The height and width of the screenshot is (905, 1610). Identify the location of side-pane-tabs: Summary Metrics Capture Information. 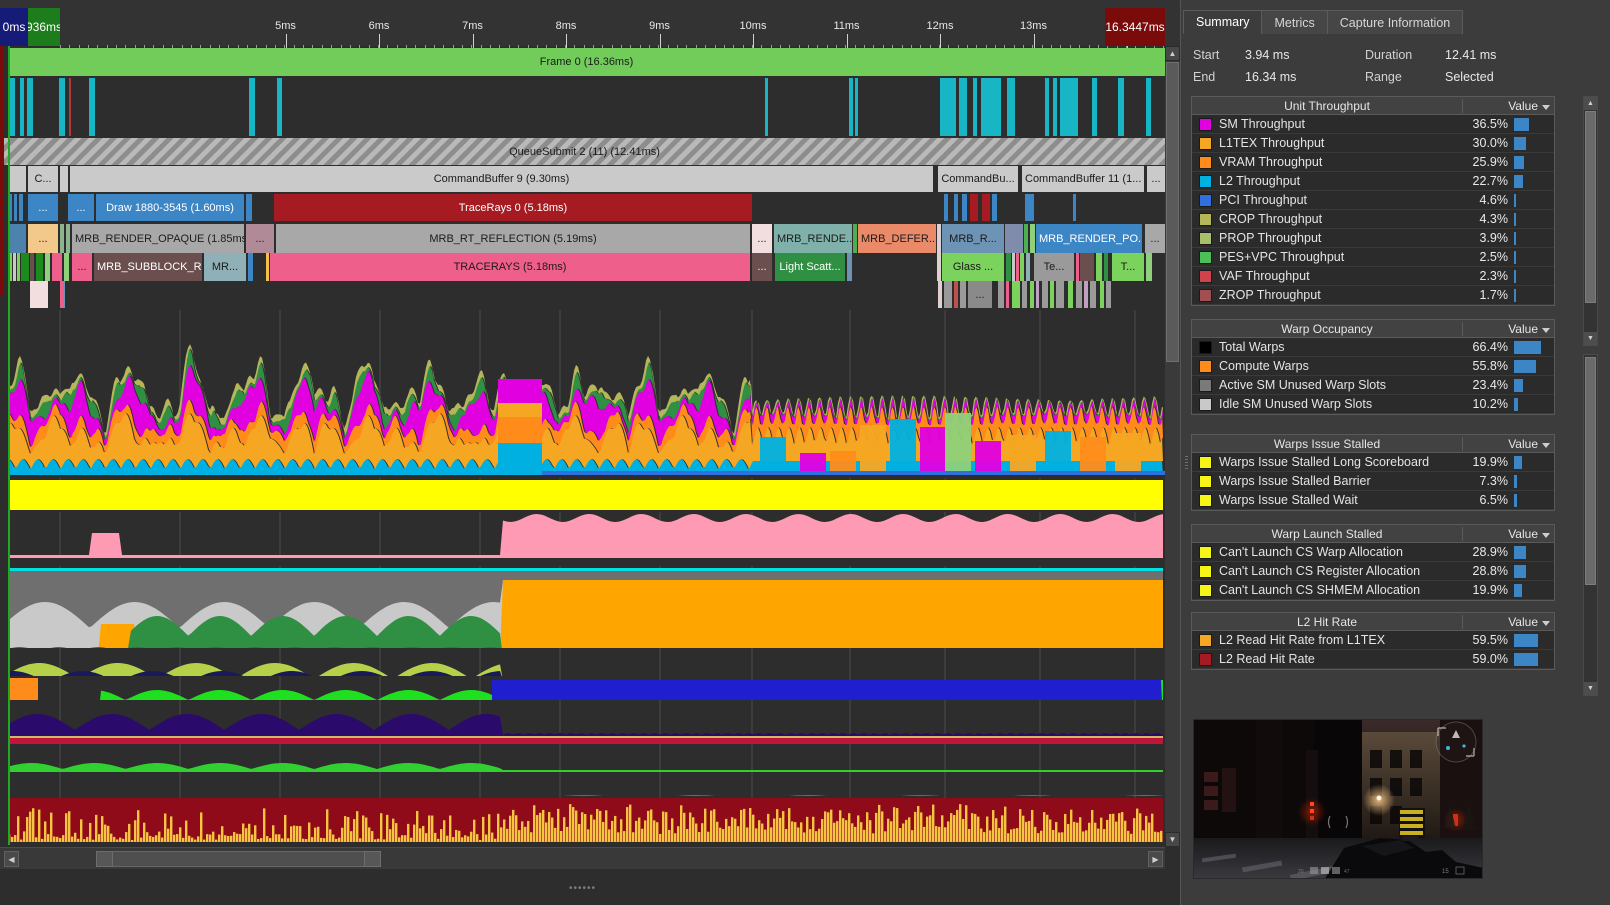
(1323, 22).